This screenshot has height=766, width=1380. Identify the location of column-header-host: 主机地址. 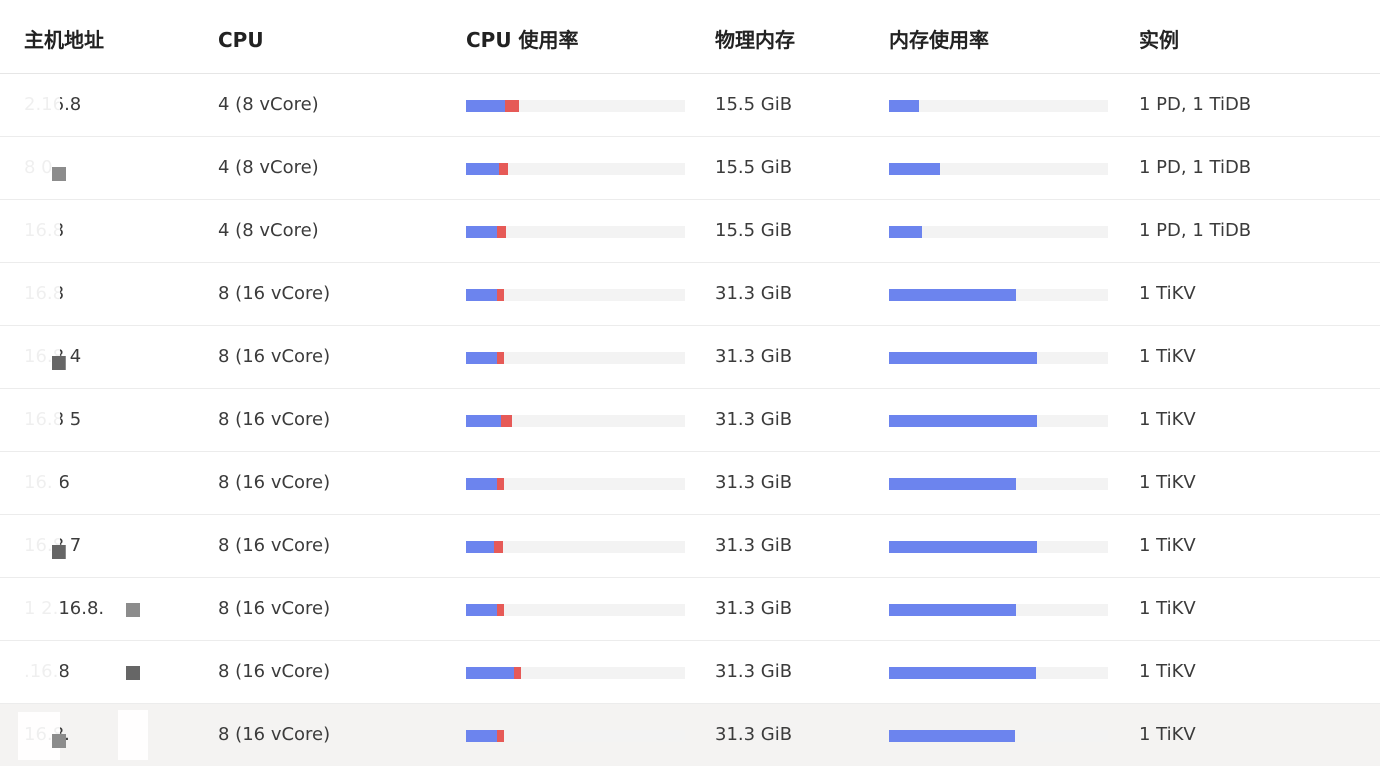
(64, 36).